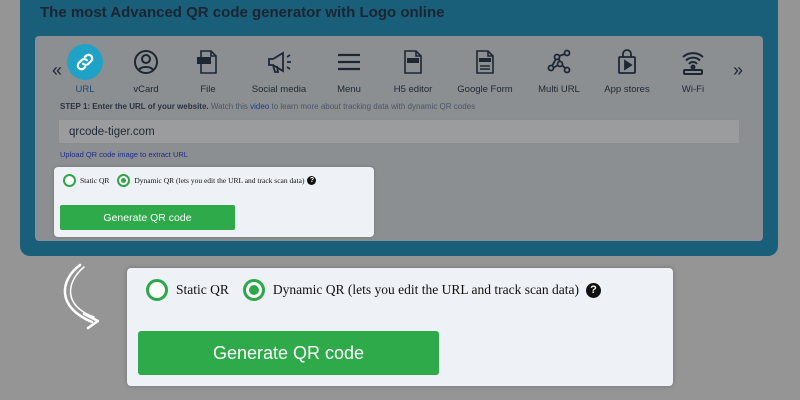 The height and width of the screenshot is (400, 800). What do you see at coordinates (738, 70) in the screenshot?
I see `tabs-next-button: »` at bounding box center [738, 70].